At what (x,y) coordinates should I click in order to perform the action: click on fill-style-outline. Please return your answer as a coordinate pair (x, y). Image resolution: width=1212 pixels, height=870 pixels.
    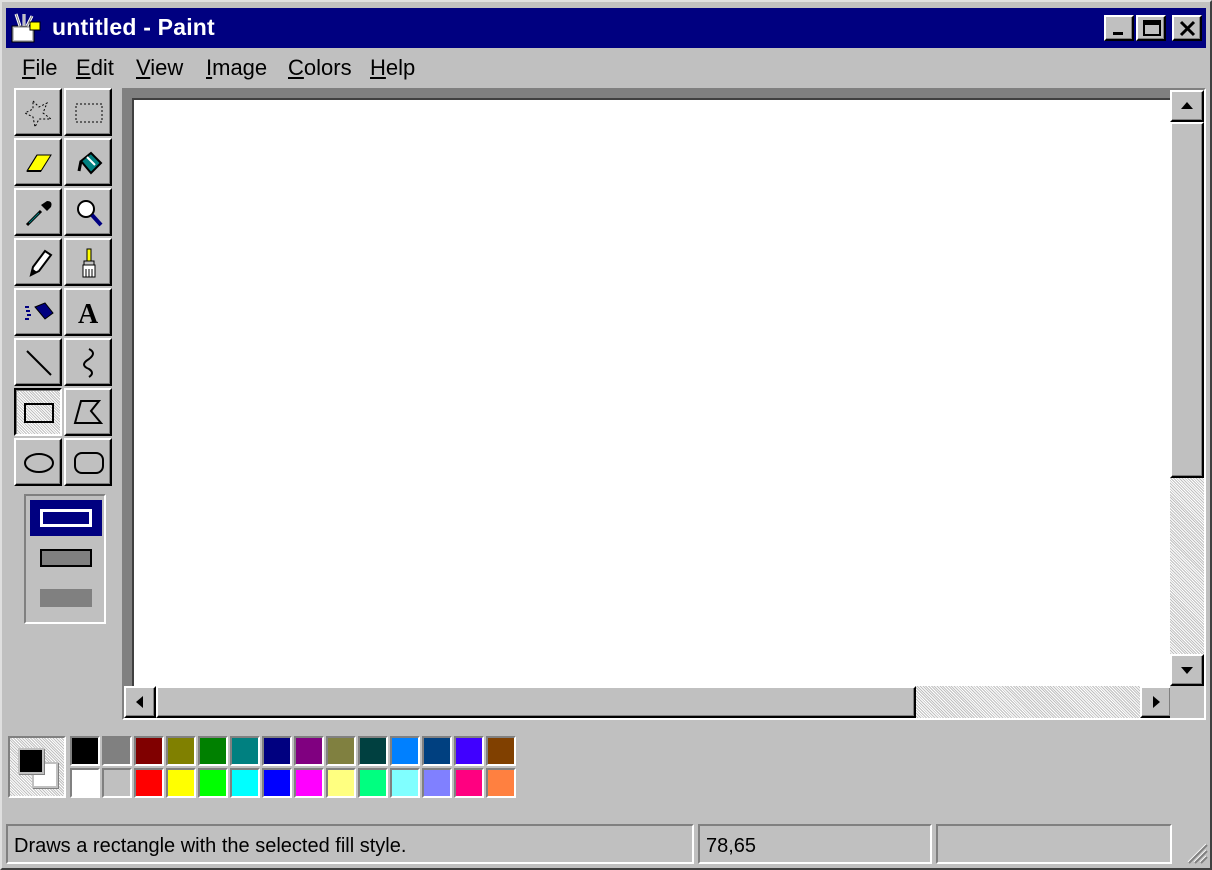
    Looking at the image, I should click on (66, 518).